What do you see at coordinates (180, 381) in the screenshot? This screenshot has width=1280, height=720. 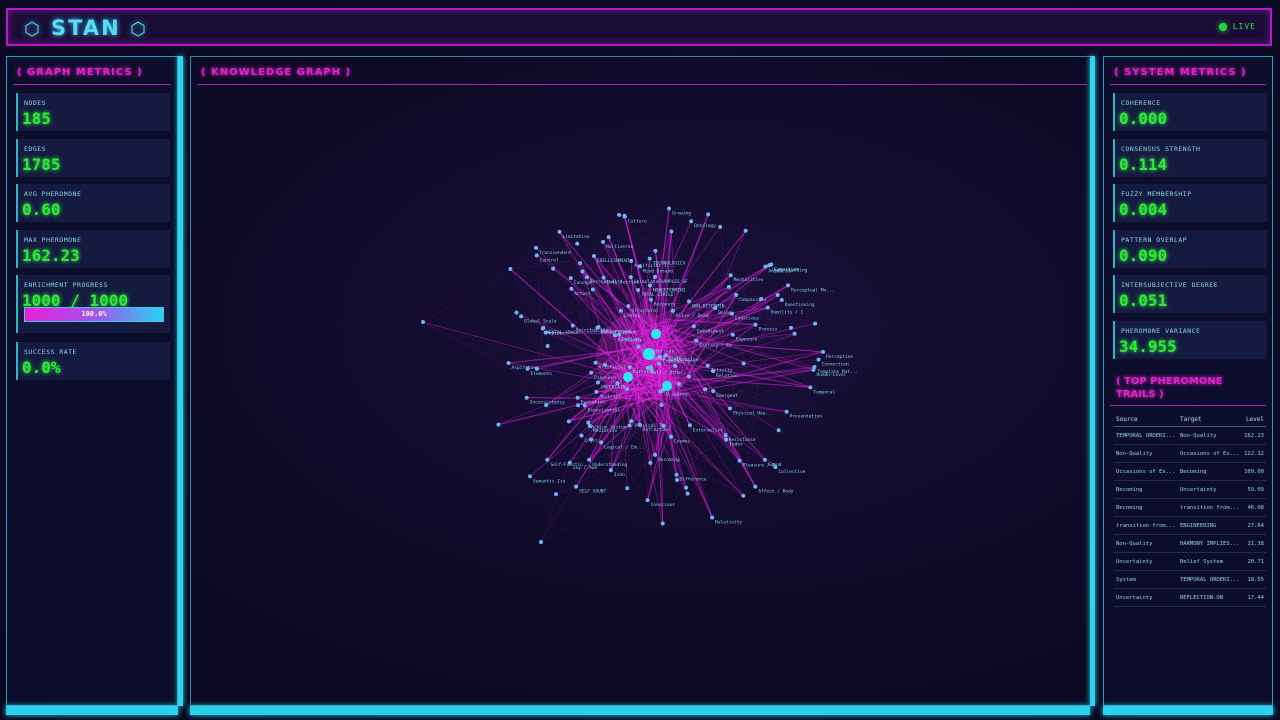 I see `left-scrollbar` at bounding box center [180, 381].